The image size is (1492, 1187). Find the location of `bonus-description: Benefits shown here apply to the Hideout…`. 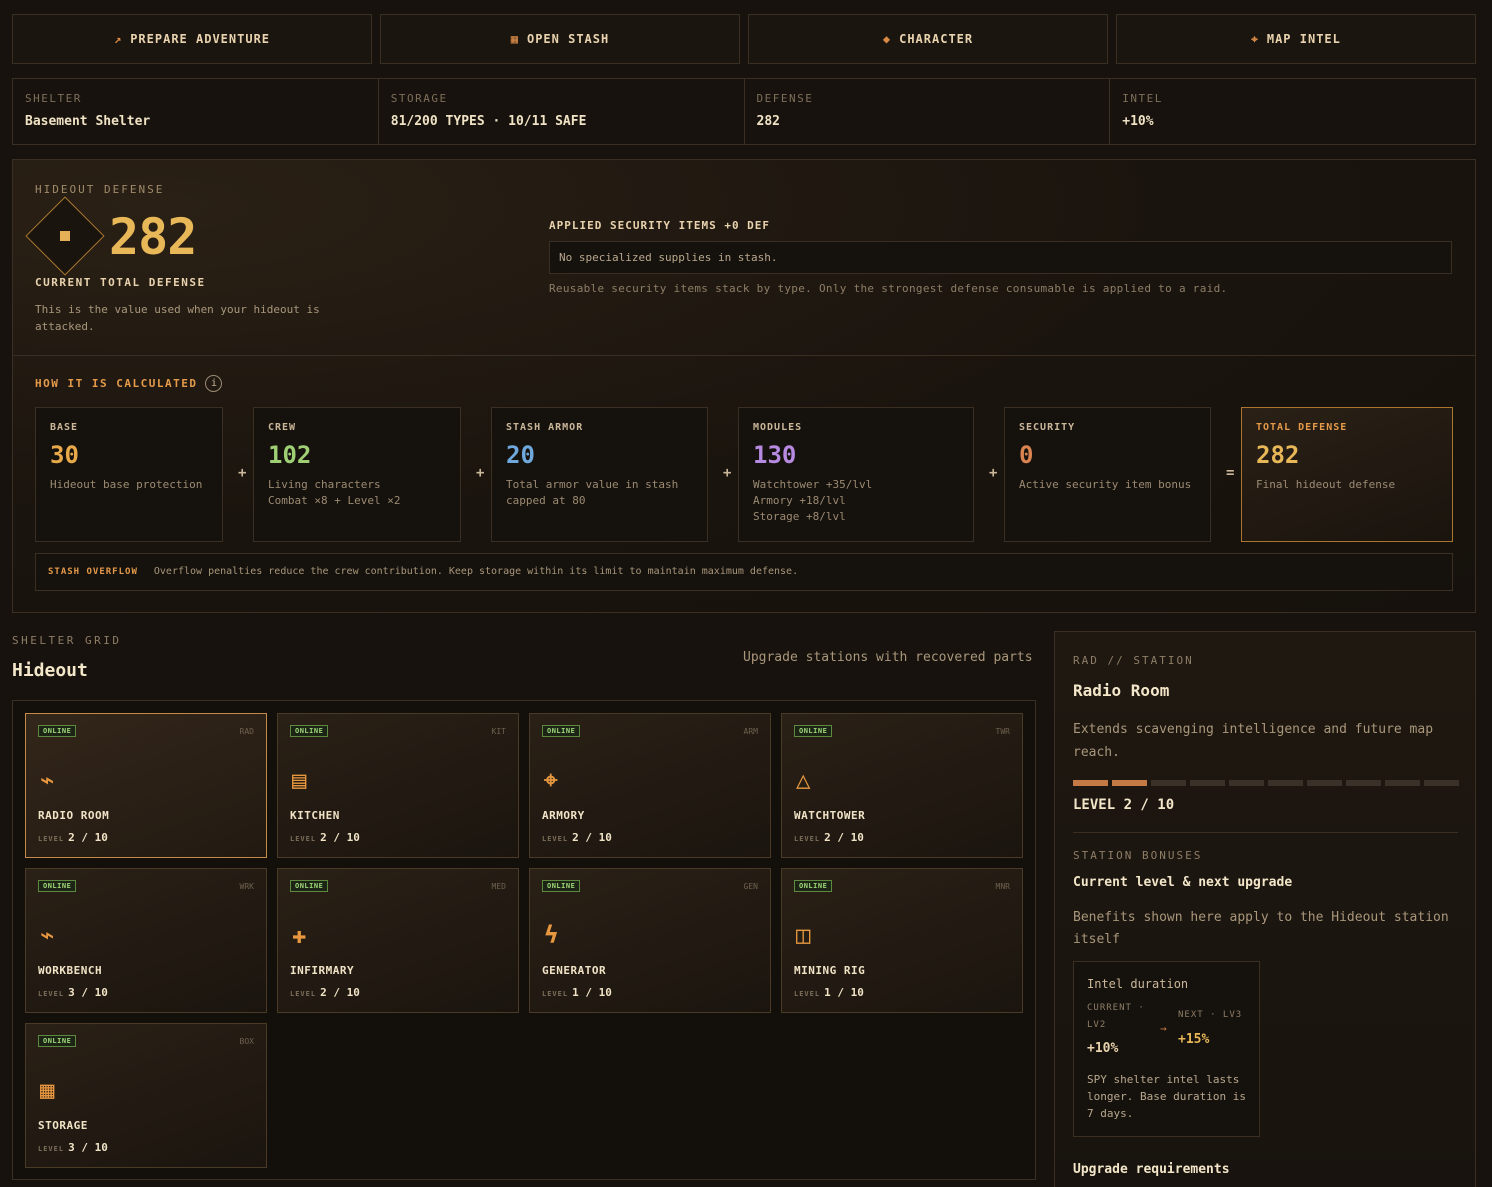

bonus-description: Benefits shown here apply to the Hideout… is located at coordinates (1261, 928).